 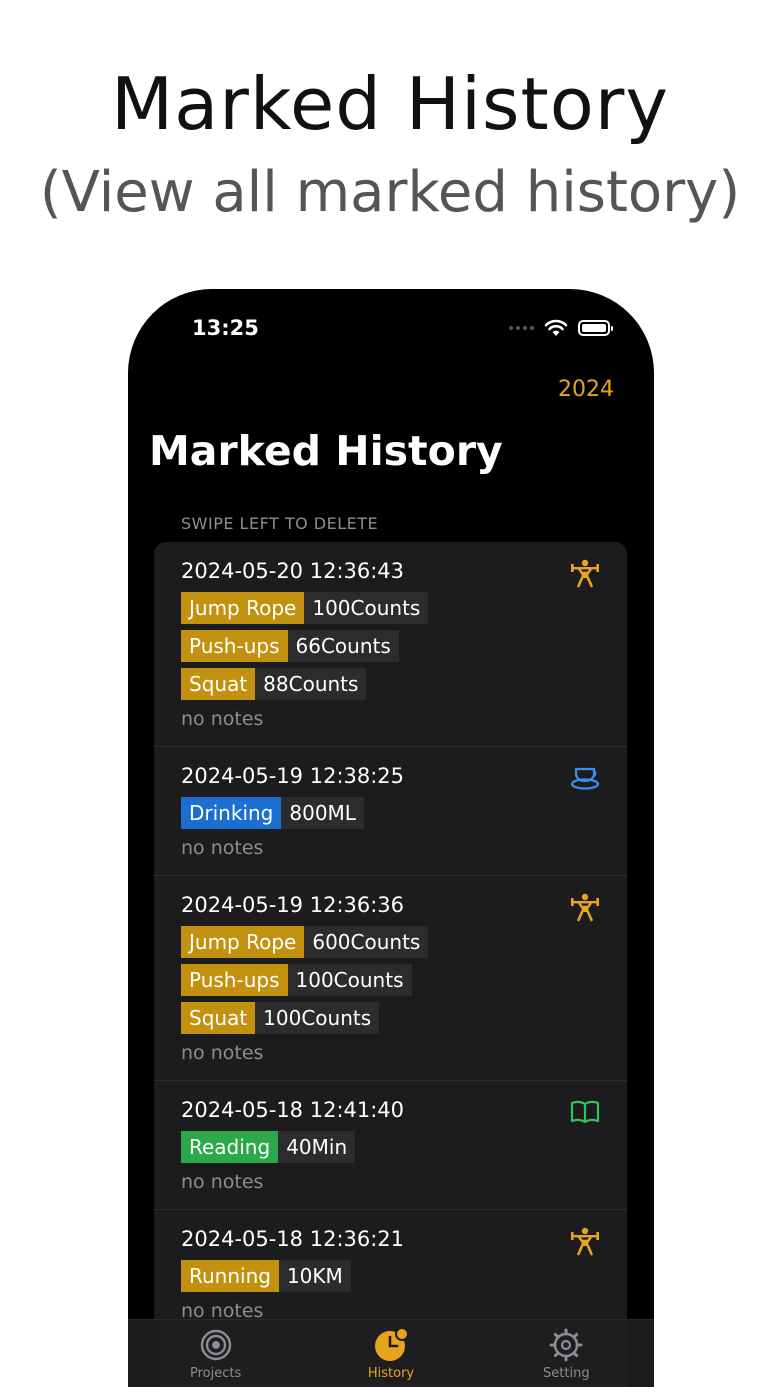 What do you see at coordinates (293, 1239) in the screenshot?
I see `record-date: 2024-05-18 12:36:21` at bounding box center [293, 1239].